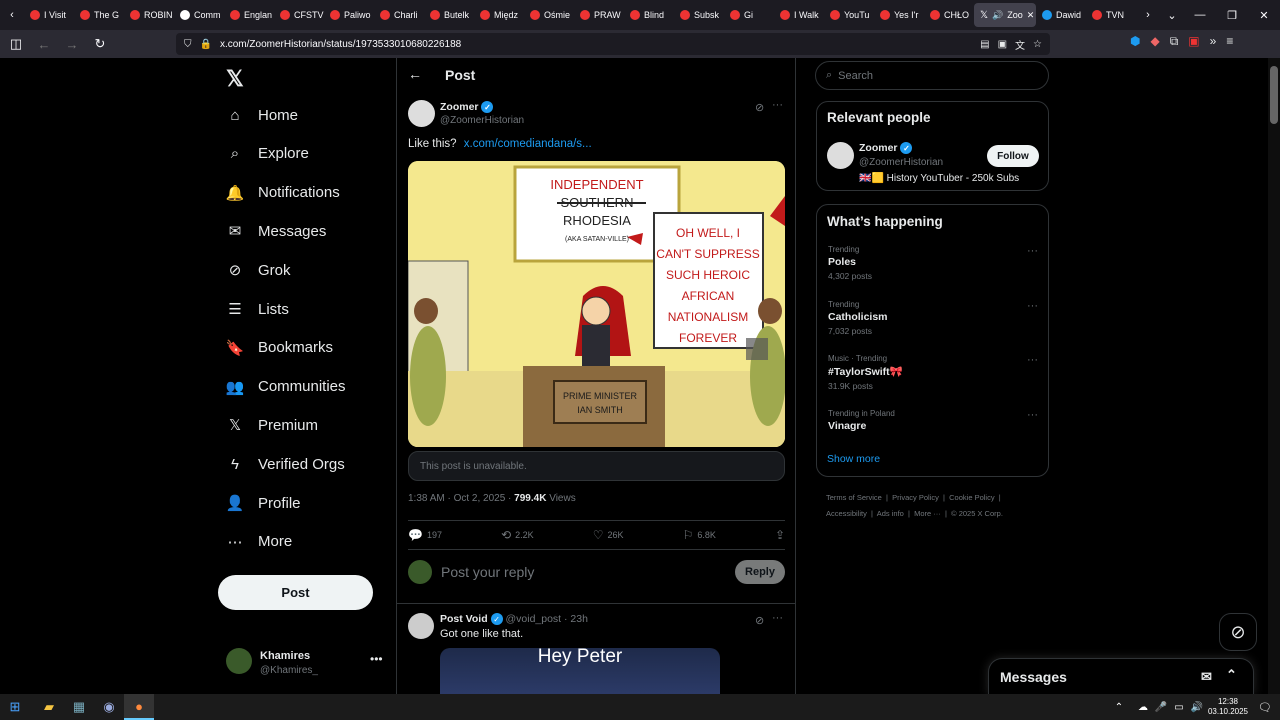 Image resolution: width=1280 pixels, height=720 pixels. What do you see at coordinates (1031, 15) in the screenshot?
I see `close-tab-icon: ✕` at bounding box center [1031, 15].